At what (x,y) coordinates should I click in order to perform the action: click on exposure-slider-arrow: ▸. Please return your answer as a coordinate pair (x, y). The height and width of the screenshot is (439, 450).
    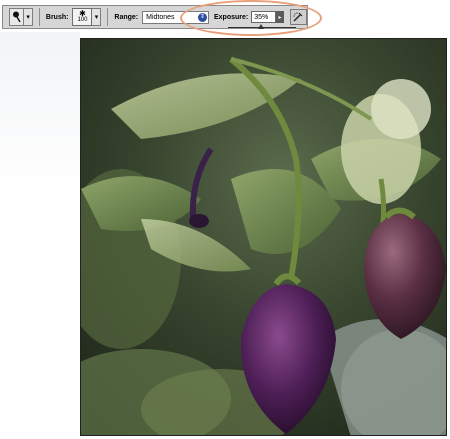
    Looking at the image, I should click on (280, 17).